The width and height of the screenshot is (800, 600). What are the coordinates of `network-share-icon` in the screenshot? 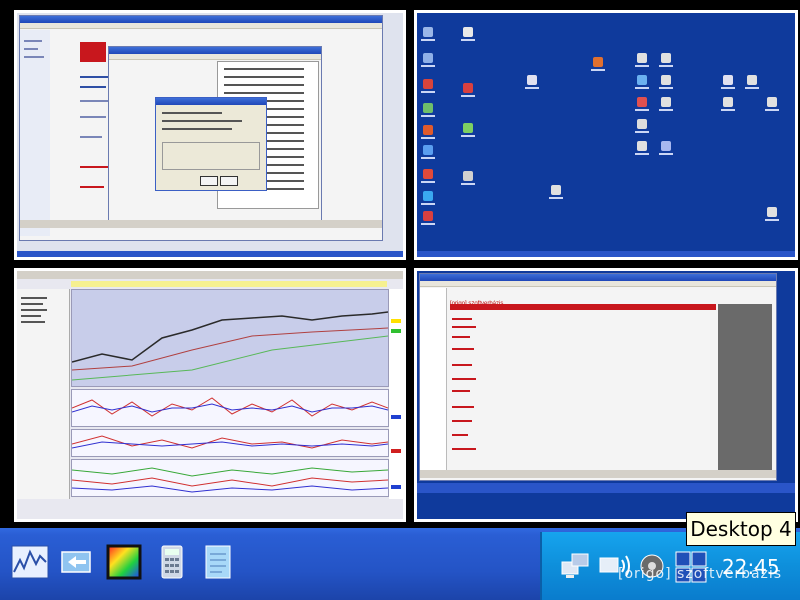 It's located at (76, 562).